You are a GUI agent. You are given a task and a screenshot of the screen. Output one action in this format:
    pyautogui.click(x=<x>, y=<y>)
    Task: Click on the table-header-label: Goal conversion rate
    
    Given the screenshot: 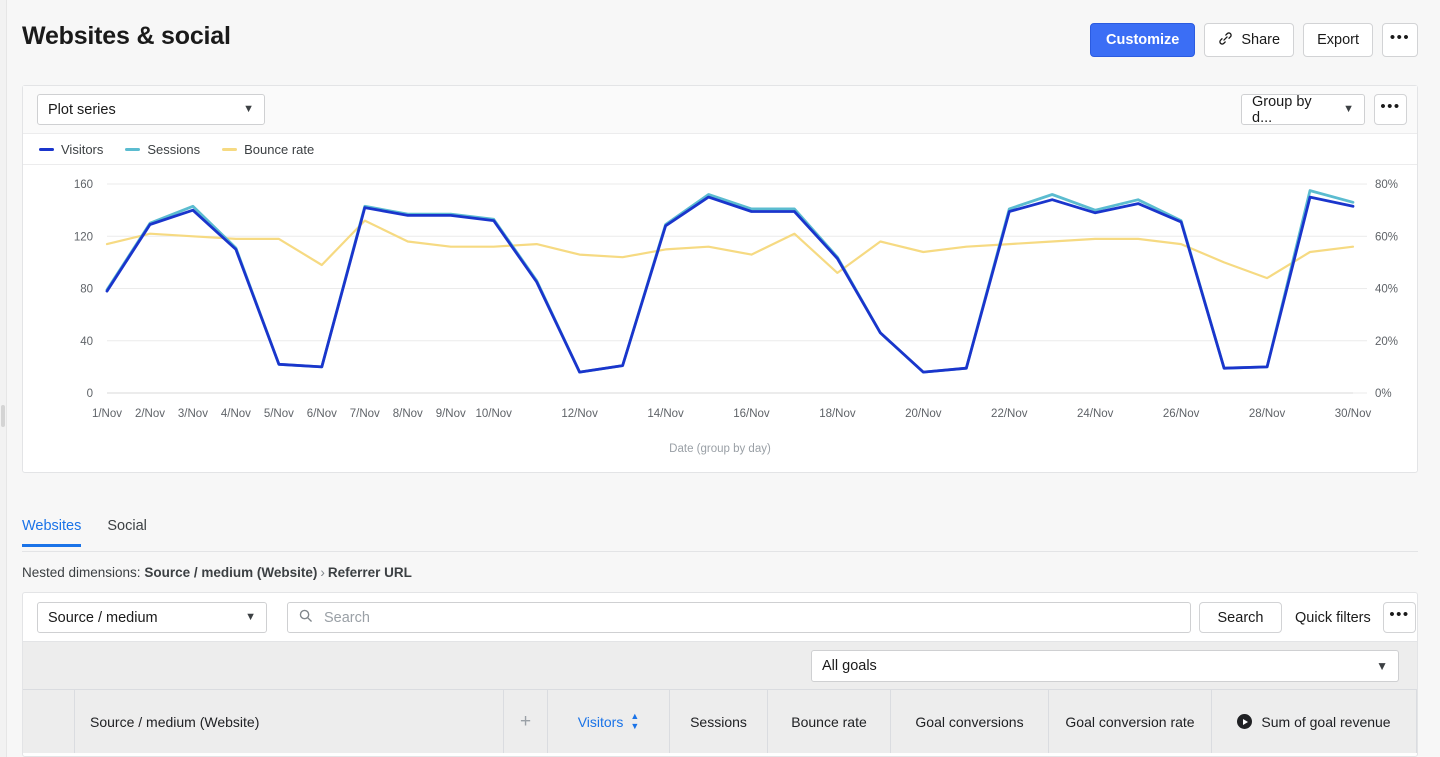 What is the action you would take?
    pyautogui.click(x=1130, y=721)
    